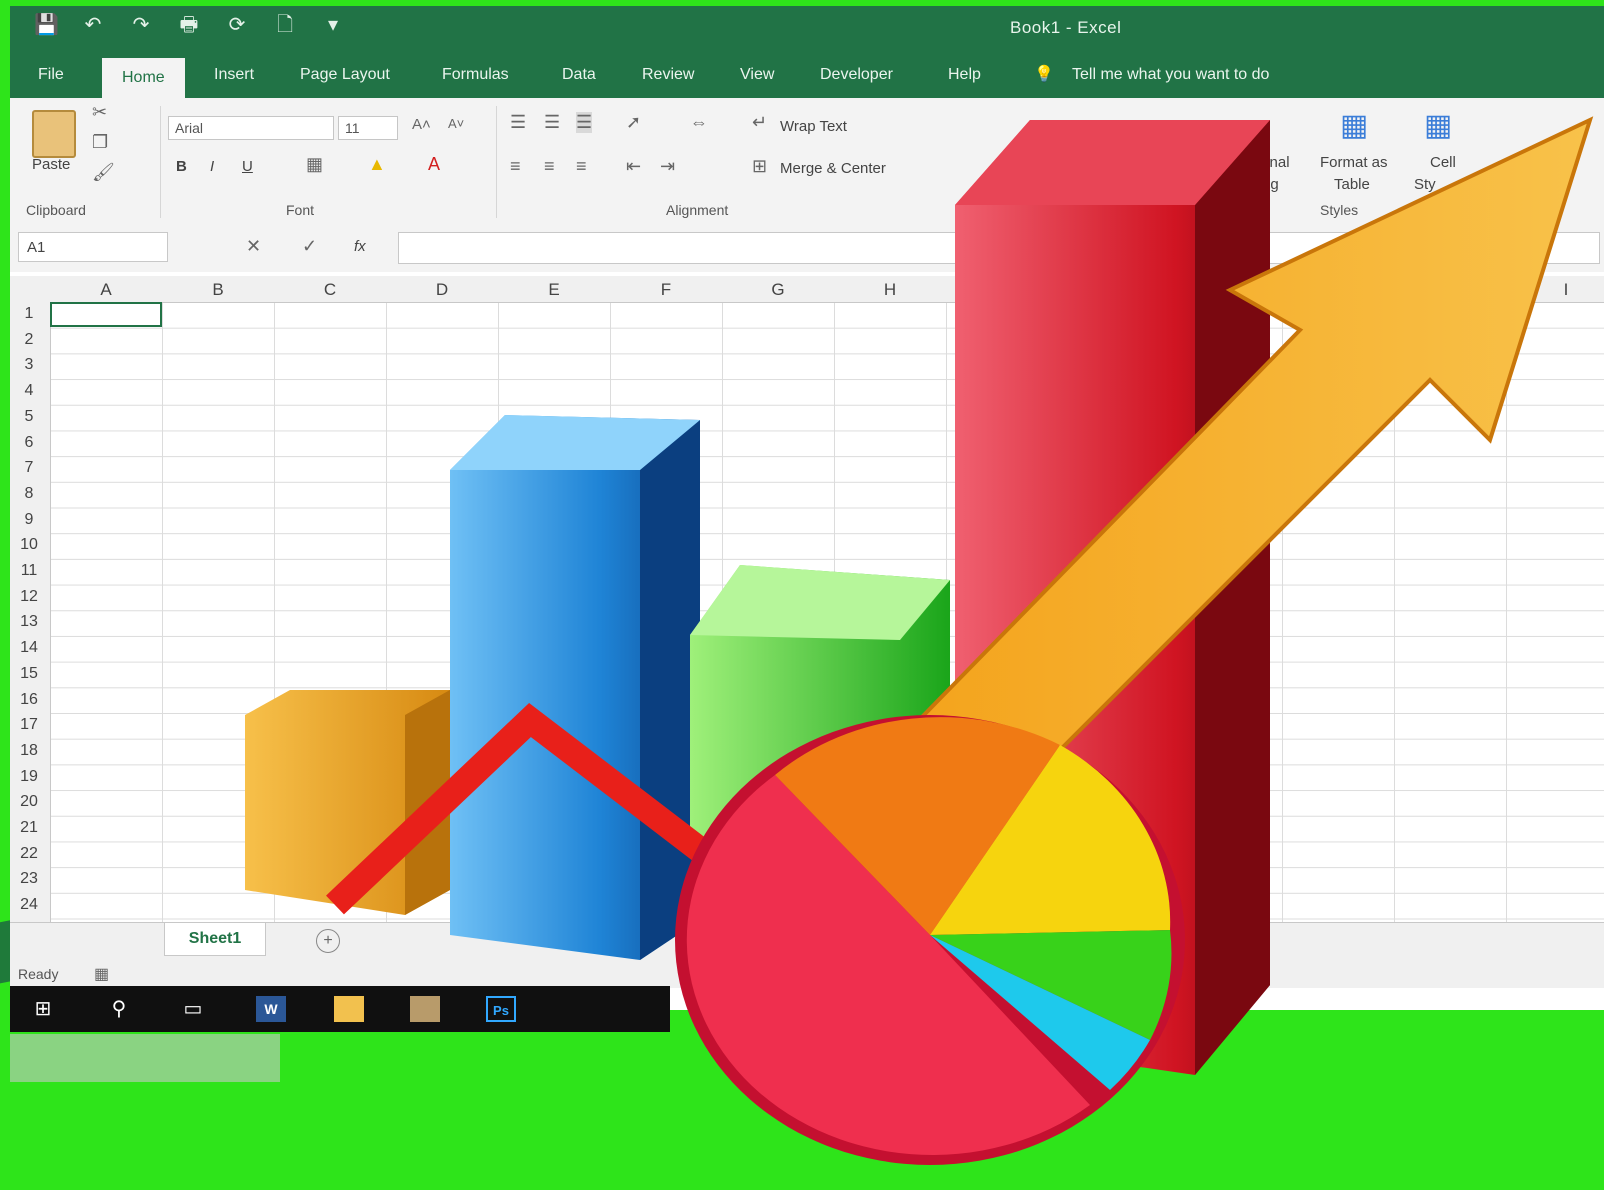  What do you see at coordinates (930, 940) in the screenshot?
I see `pie-chart` at bounding box center [930, 940].